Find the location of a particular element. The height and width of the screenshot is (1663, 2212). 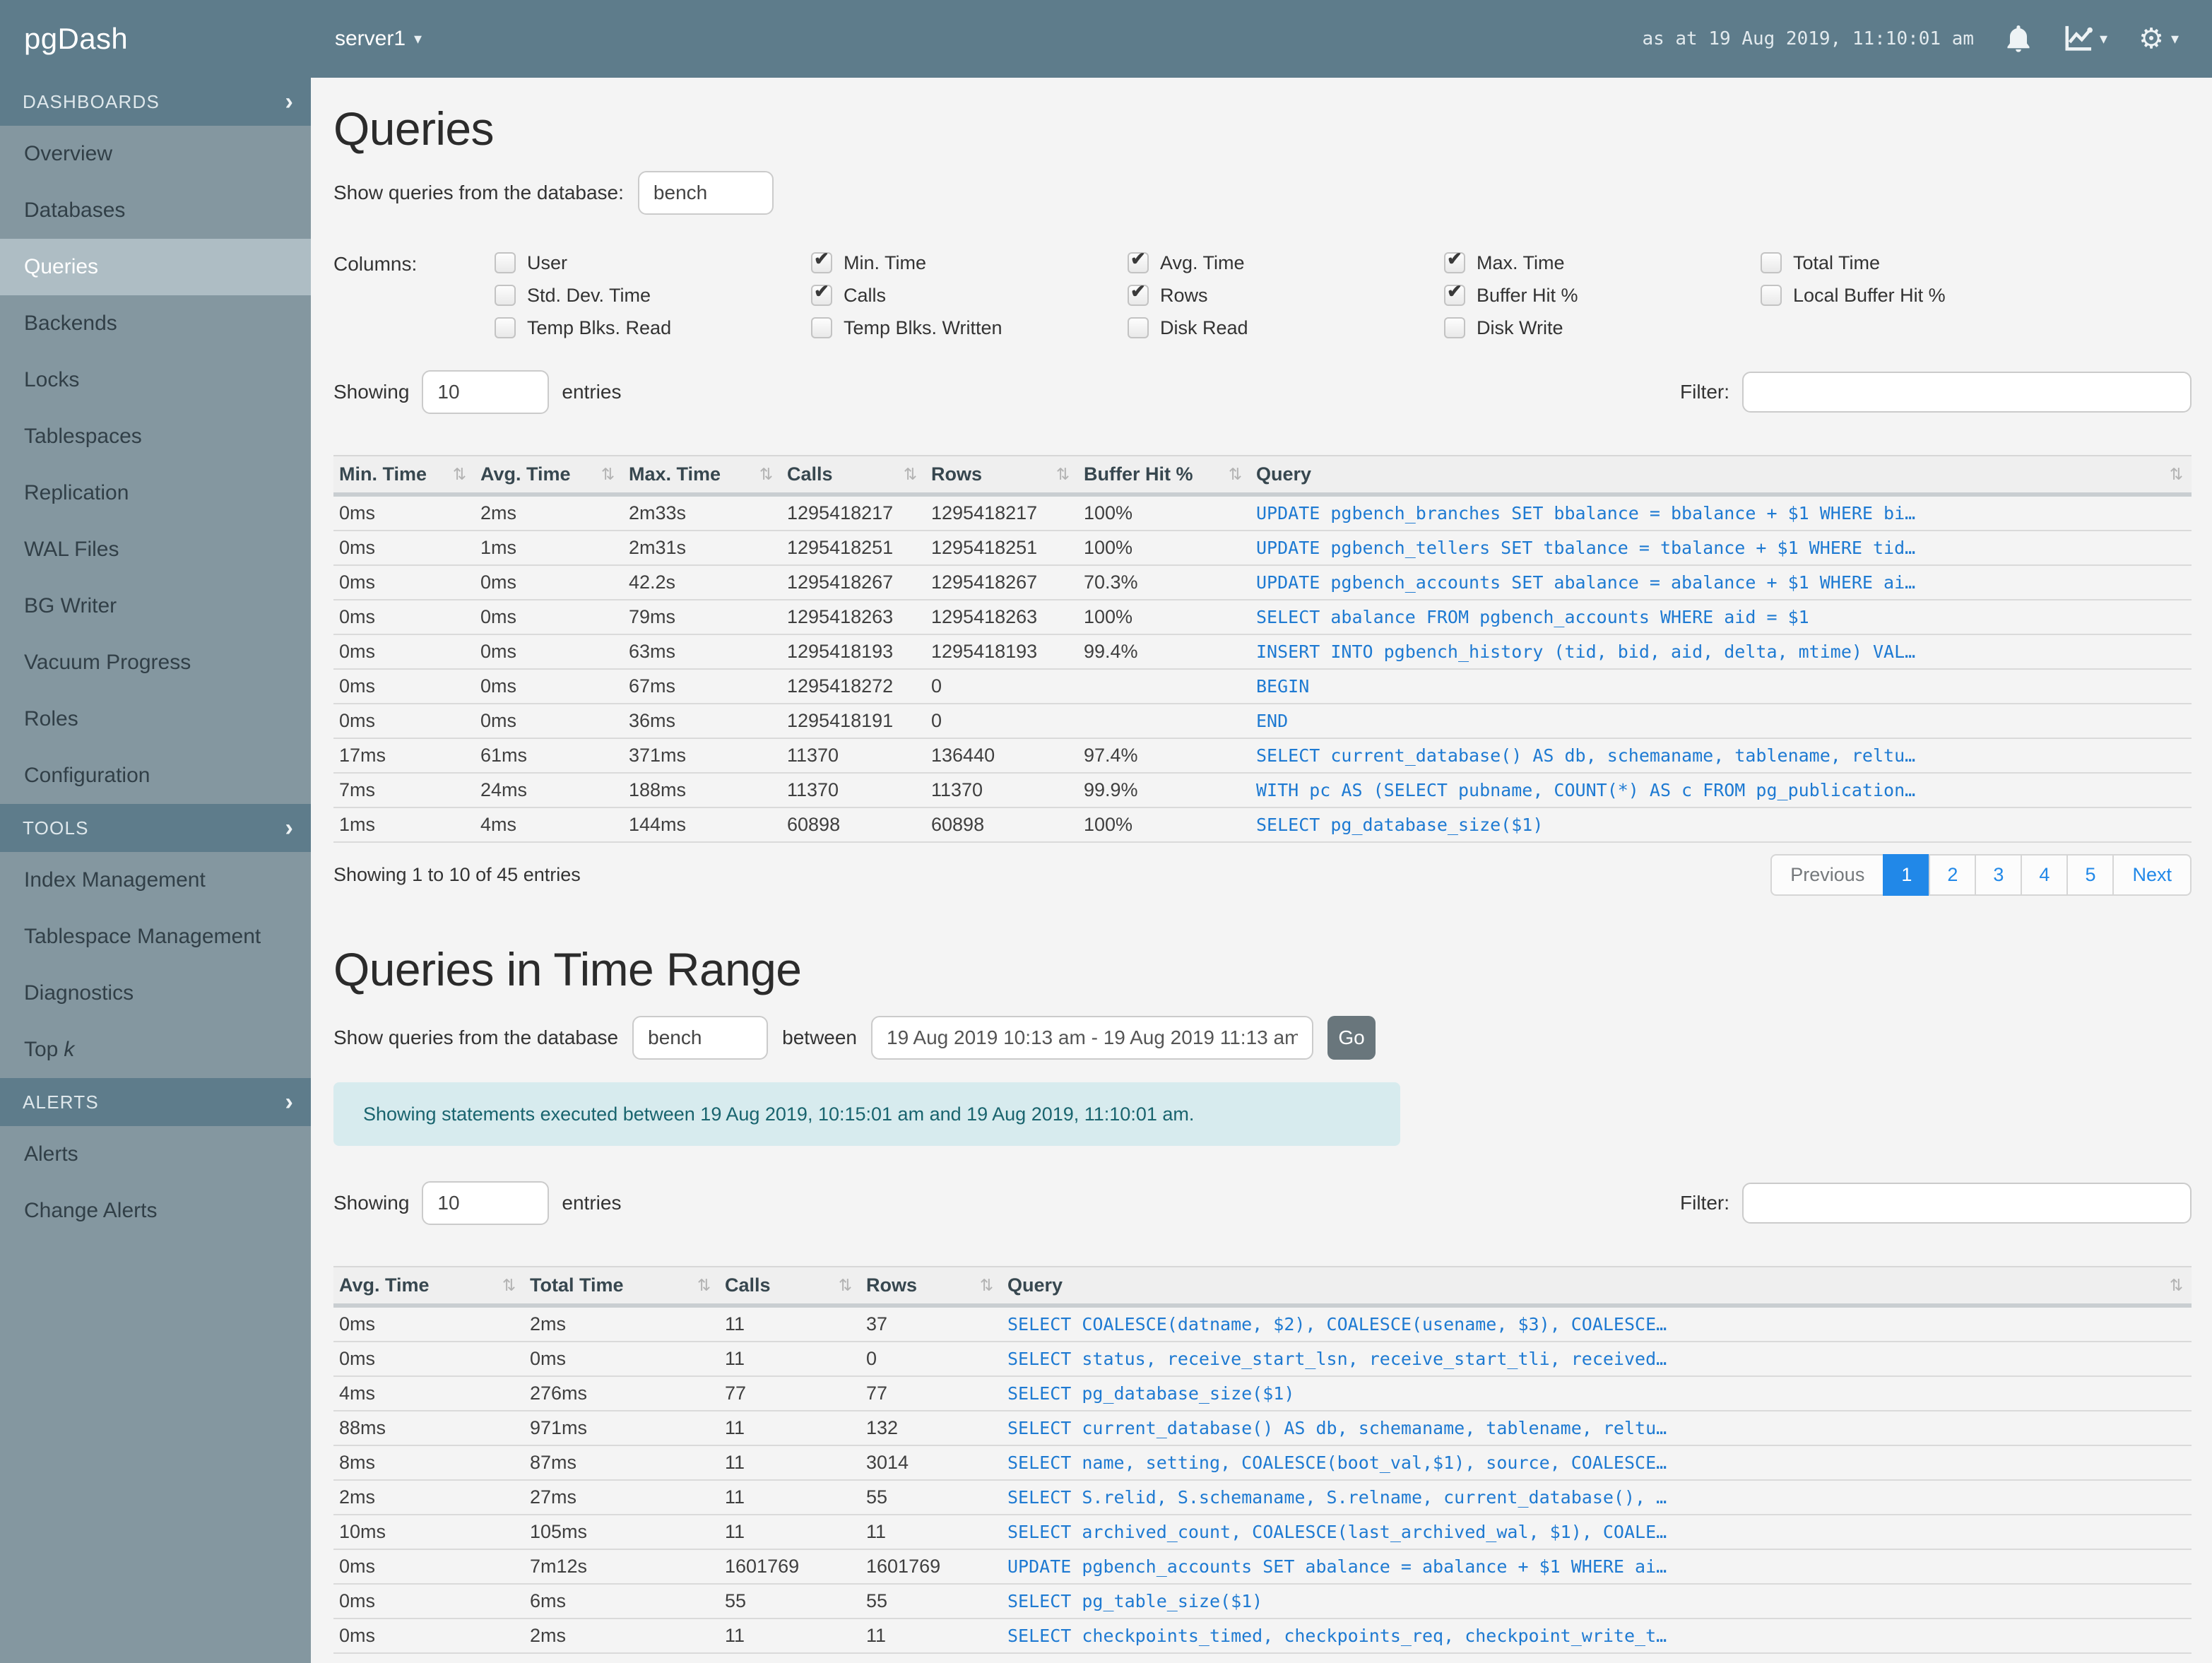

sidebar-item-databases: Databases is located at coordinates (155, 210).